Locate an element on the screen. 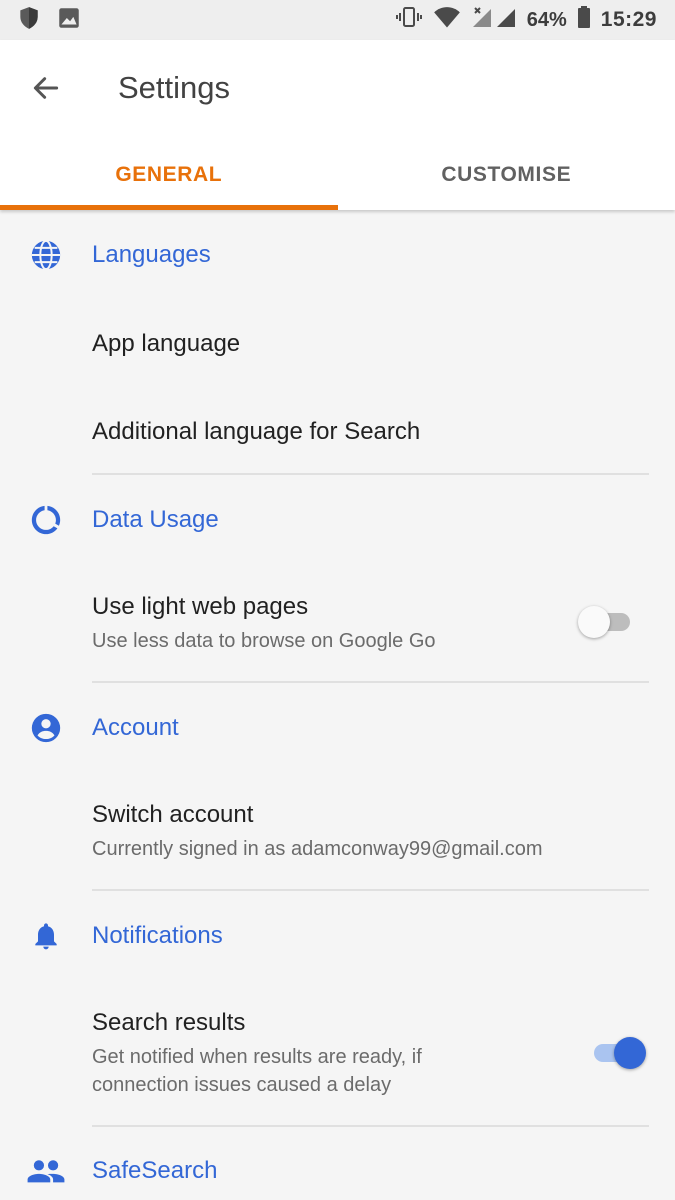  section-safesearch: SafeSearch is located at coordinates (337, 1163).